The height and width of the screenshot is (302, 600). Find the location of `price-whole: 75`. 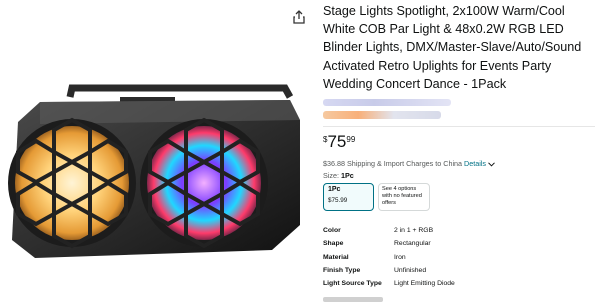

price-whole: 75 is located at coordinates (337, 142).